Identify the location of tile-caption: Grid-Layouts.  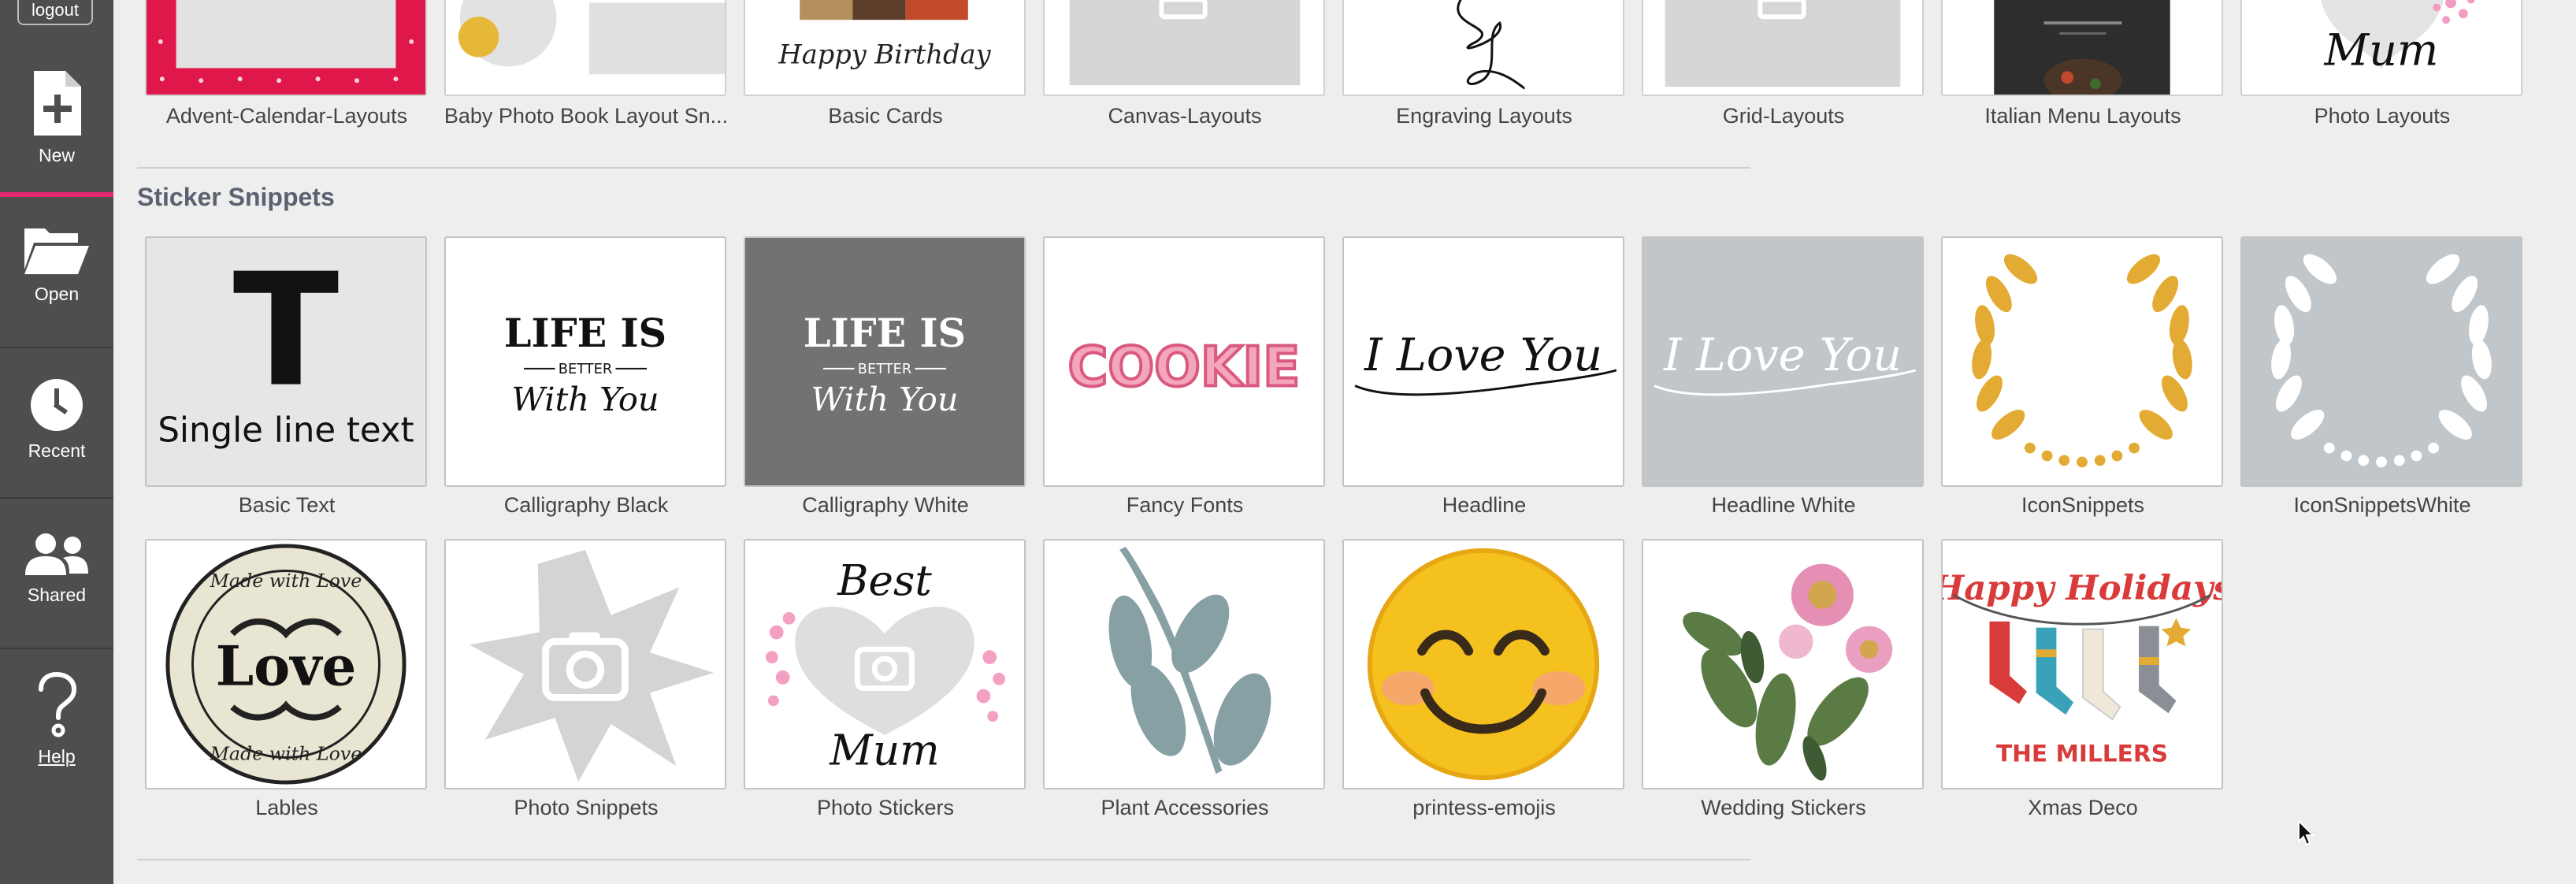
(1783, 116).